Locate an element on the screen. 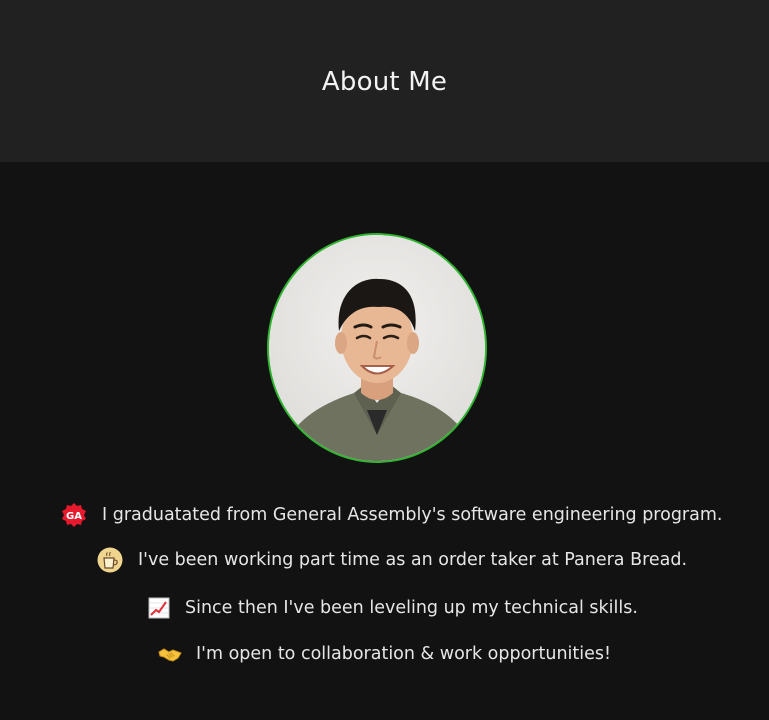 The width and height of the screenshot is (769, 720). handshake-icon is located at coordinates (170, 654).